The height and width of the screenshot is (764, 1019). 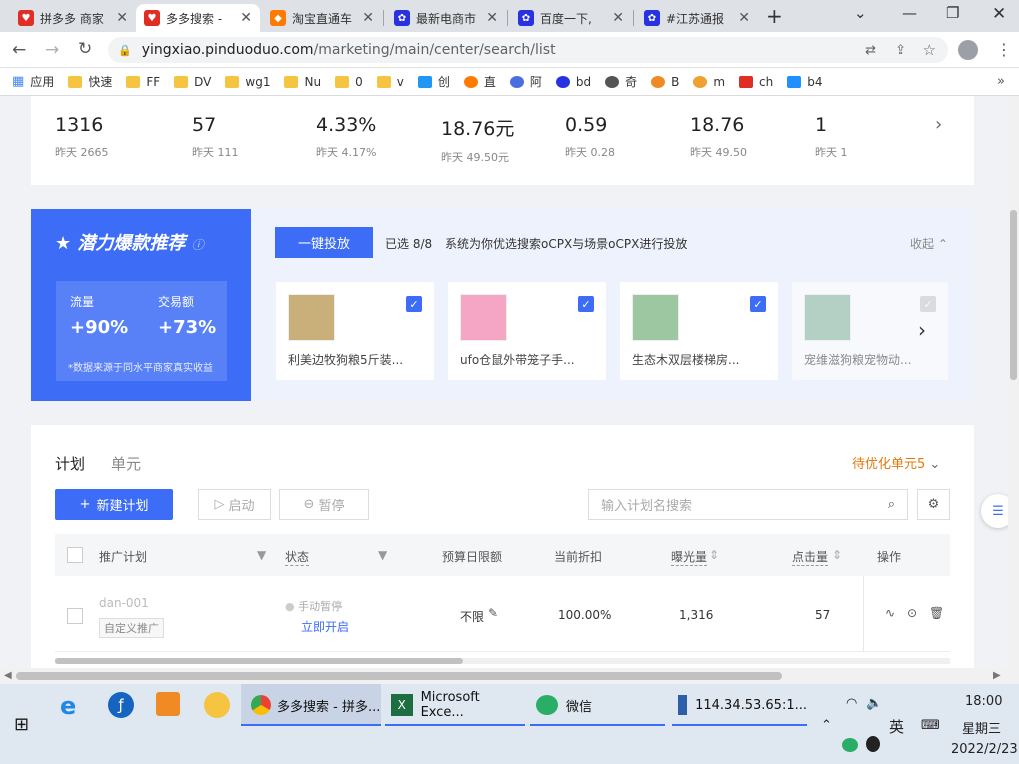 I want to click on more-bookmarks-icon: », so click(x=1001, y=81).